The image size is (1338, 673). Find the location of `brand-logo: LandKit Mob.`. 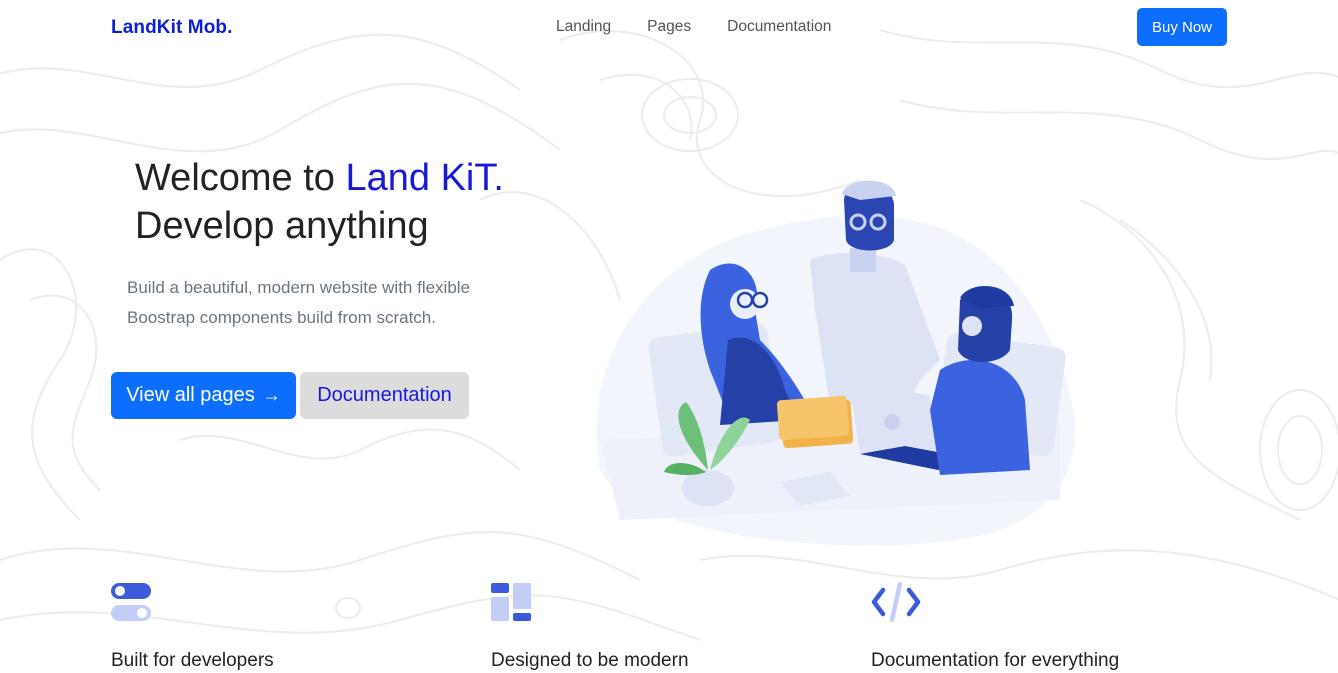

brand-logo: LandKit Mob. is located at coordinates (172, 28).